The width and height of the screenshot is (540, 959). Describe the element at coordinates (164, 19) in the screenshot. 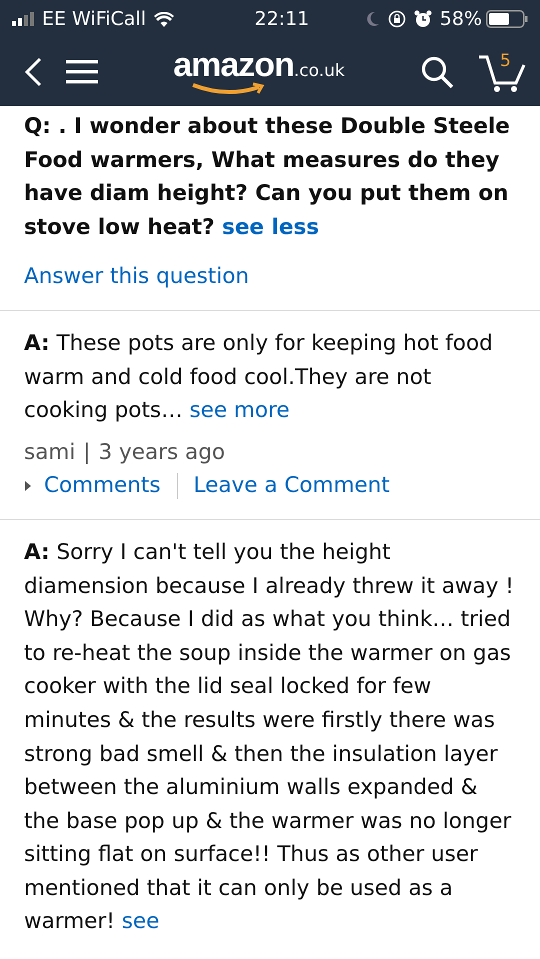

I see `wifi-icon` at that location.